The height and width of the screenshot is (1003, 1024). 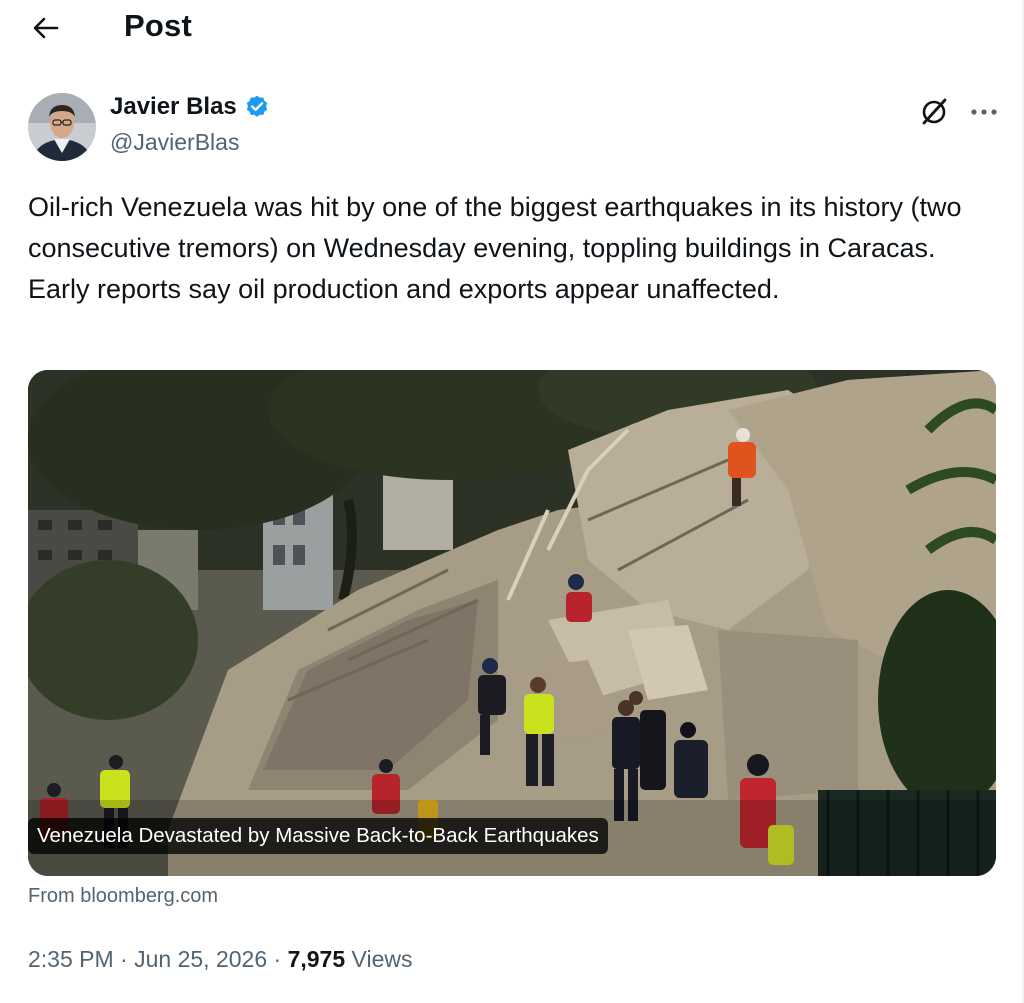 What do you see at coordinates (512, 28) in the screenshot?
I see `post-header: Post` at bounding box center [512, 28].